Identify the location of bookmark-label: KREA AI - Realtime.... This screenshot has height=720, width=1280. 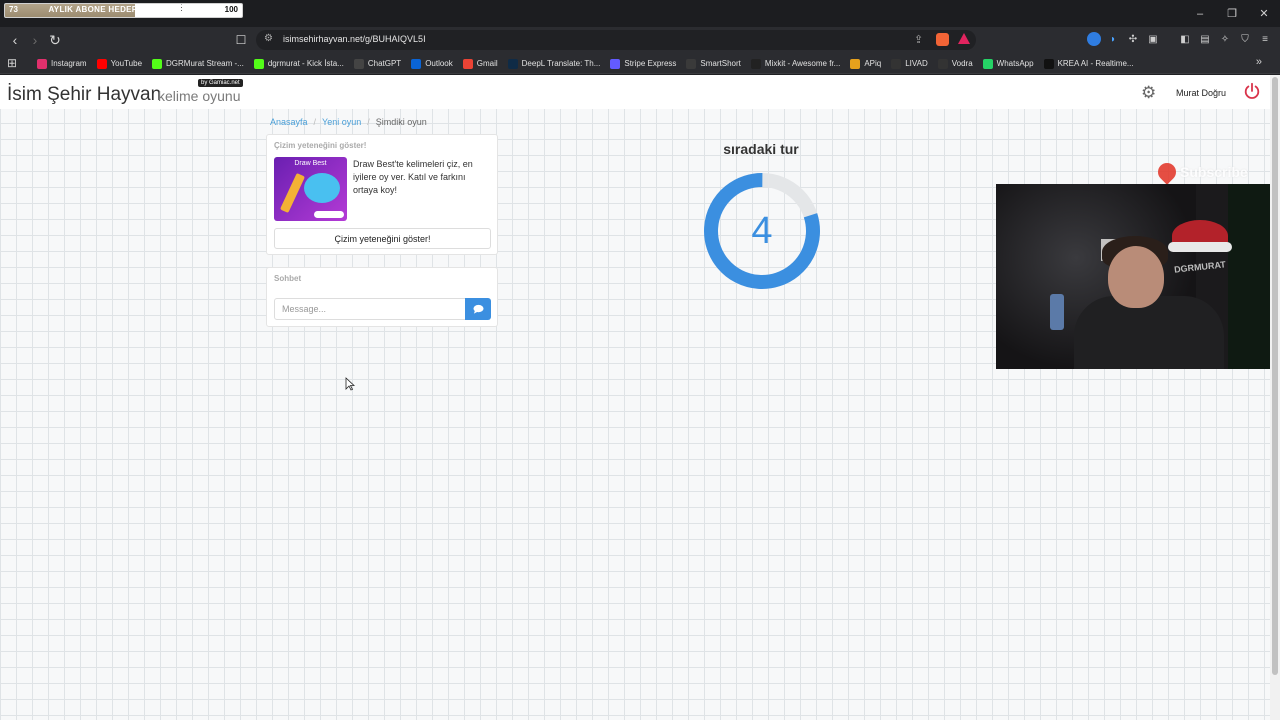
(1095, 63).